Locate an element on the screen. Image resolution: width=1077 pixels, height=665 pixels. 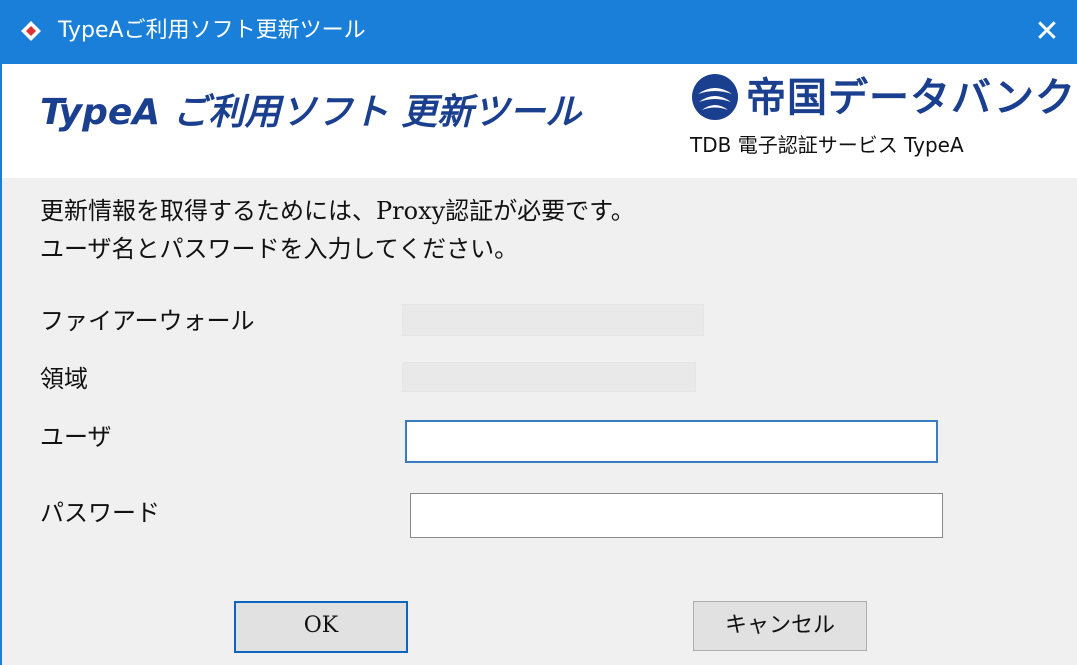
close-icon: ✕ is located at coordinates (1047, 32).